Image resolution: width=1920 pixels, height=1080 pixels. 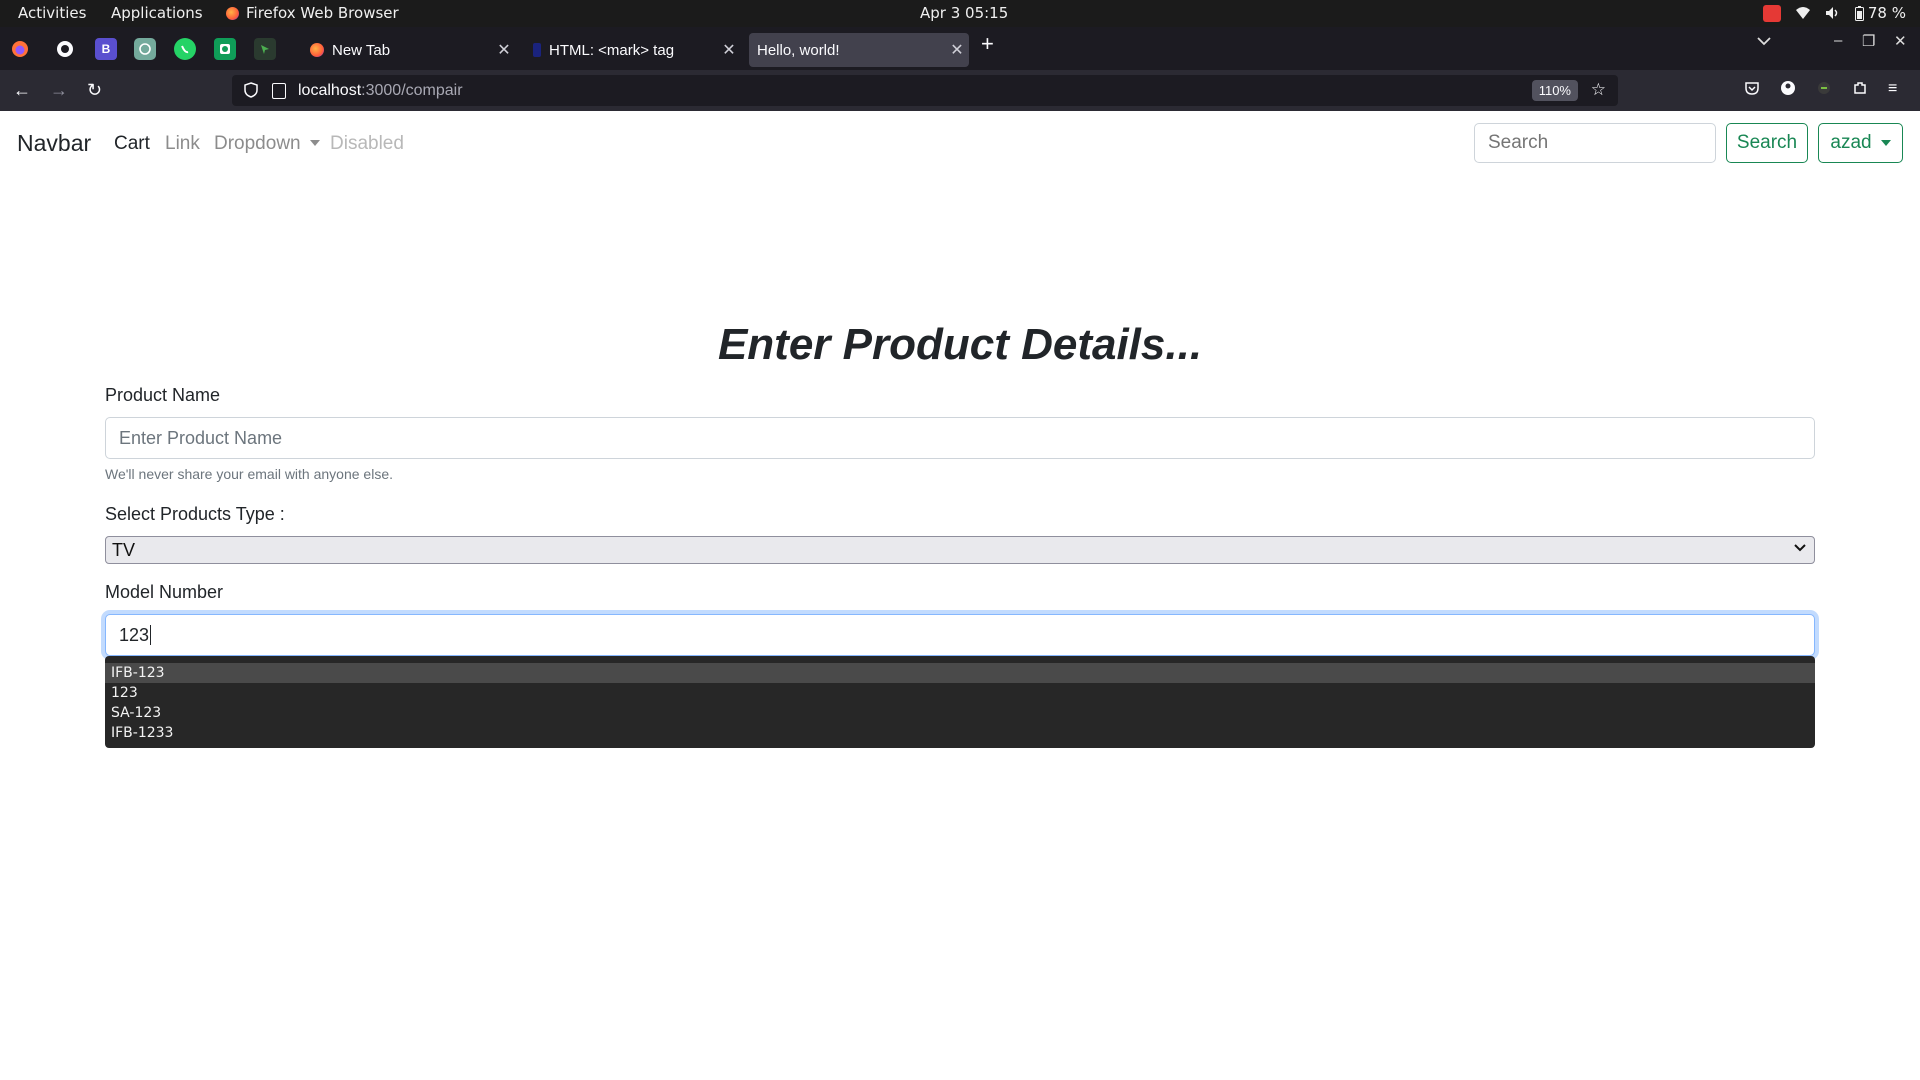 I want to click on nav-link-link: Link, so click(x=182, y=144).